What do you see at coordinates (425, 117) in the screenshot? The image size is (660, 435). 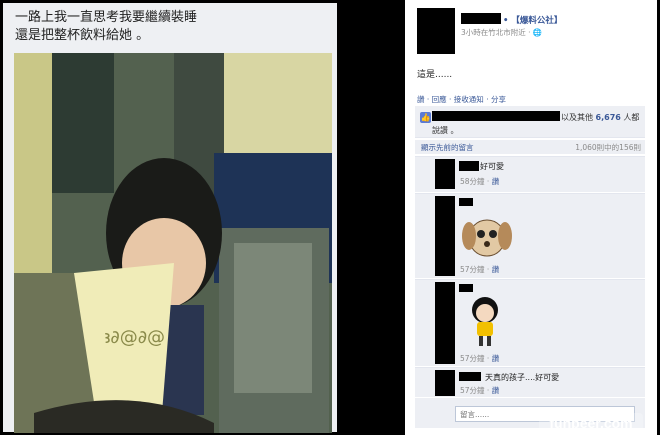 I see `like-thumb-icon: 👍` at bounding box center [425, 117].